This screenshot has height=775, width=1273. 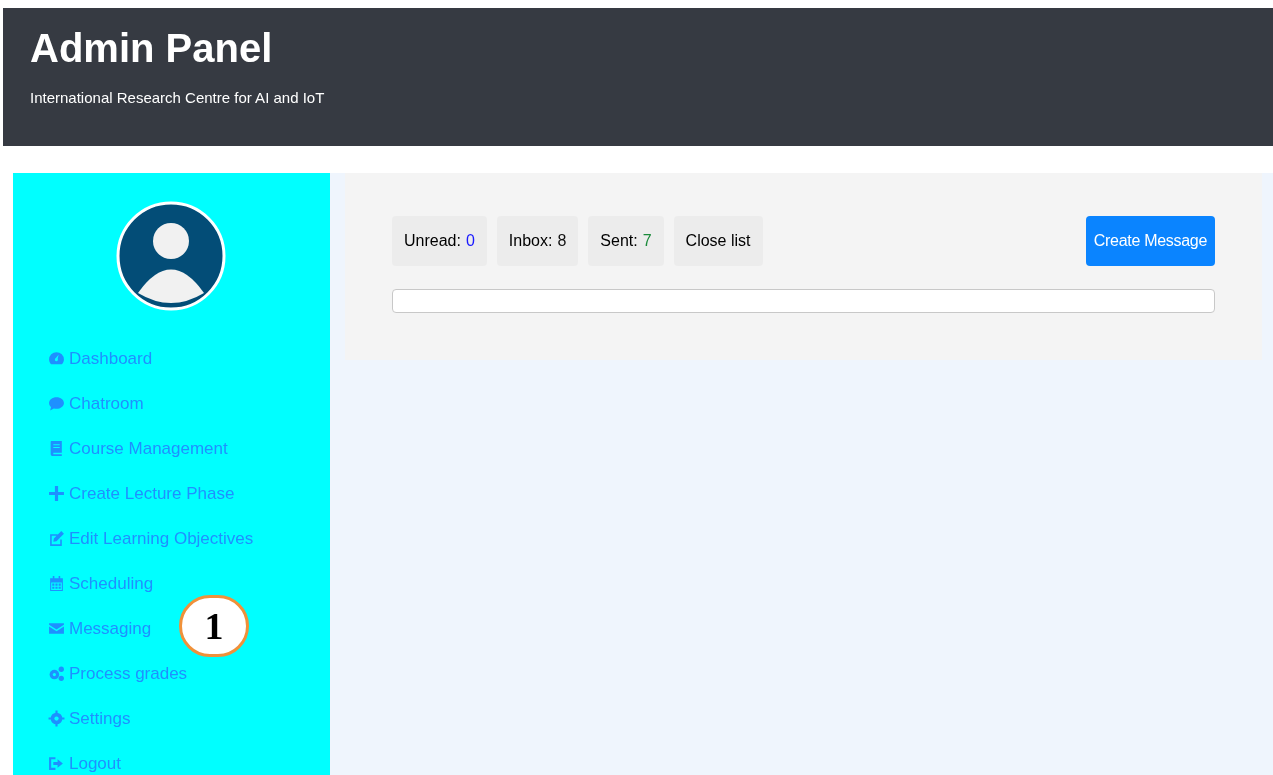 What do you see at coordinates (89, 718) in the screenshot?
I see `sidebar-link: Settings` at bounding box center [89, 718].